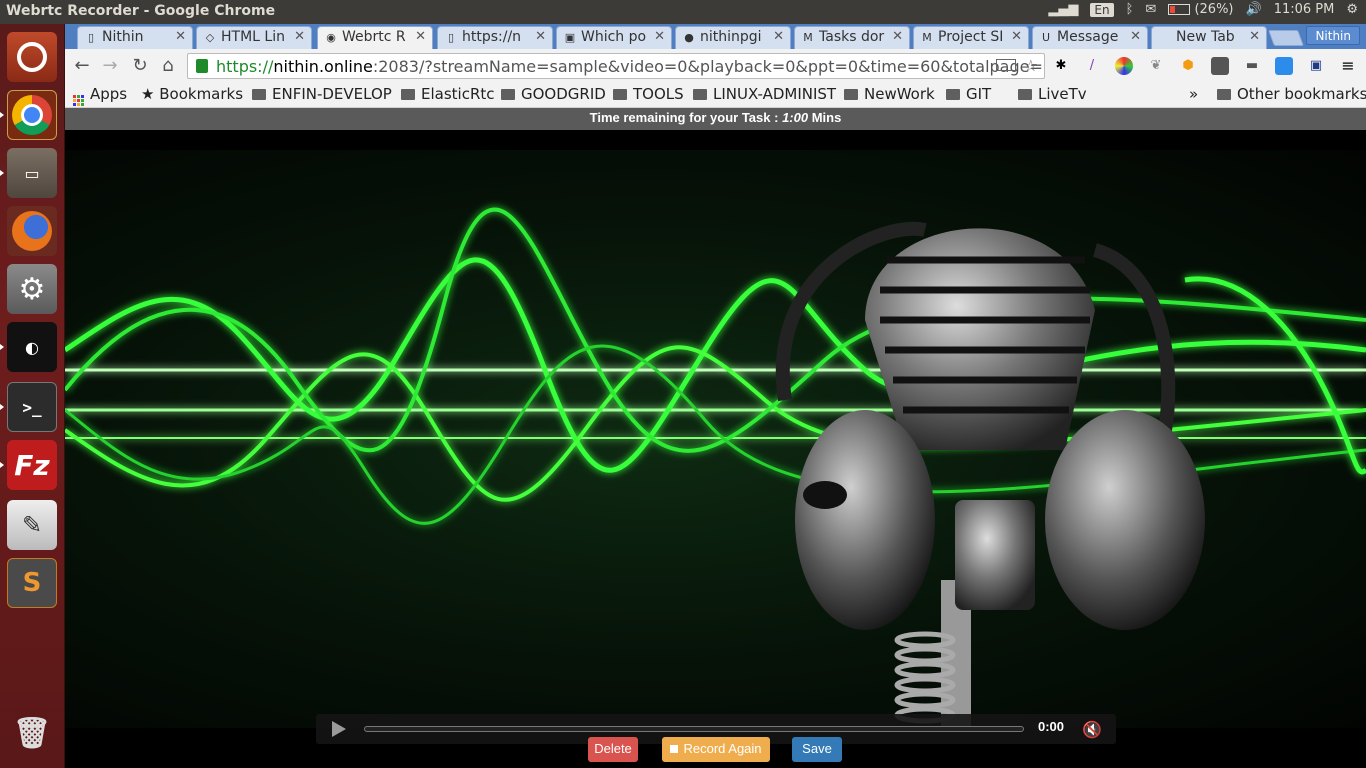  I want to click on bookmark-label: GOODGRID, so click(563, 94).